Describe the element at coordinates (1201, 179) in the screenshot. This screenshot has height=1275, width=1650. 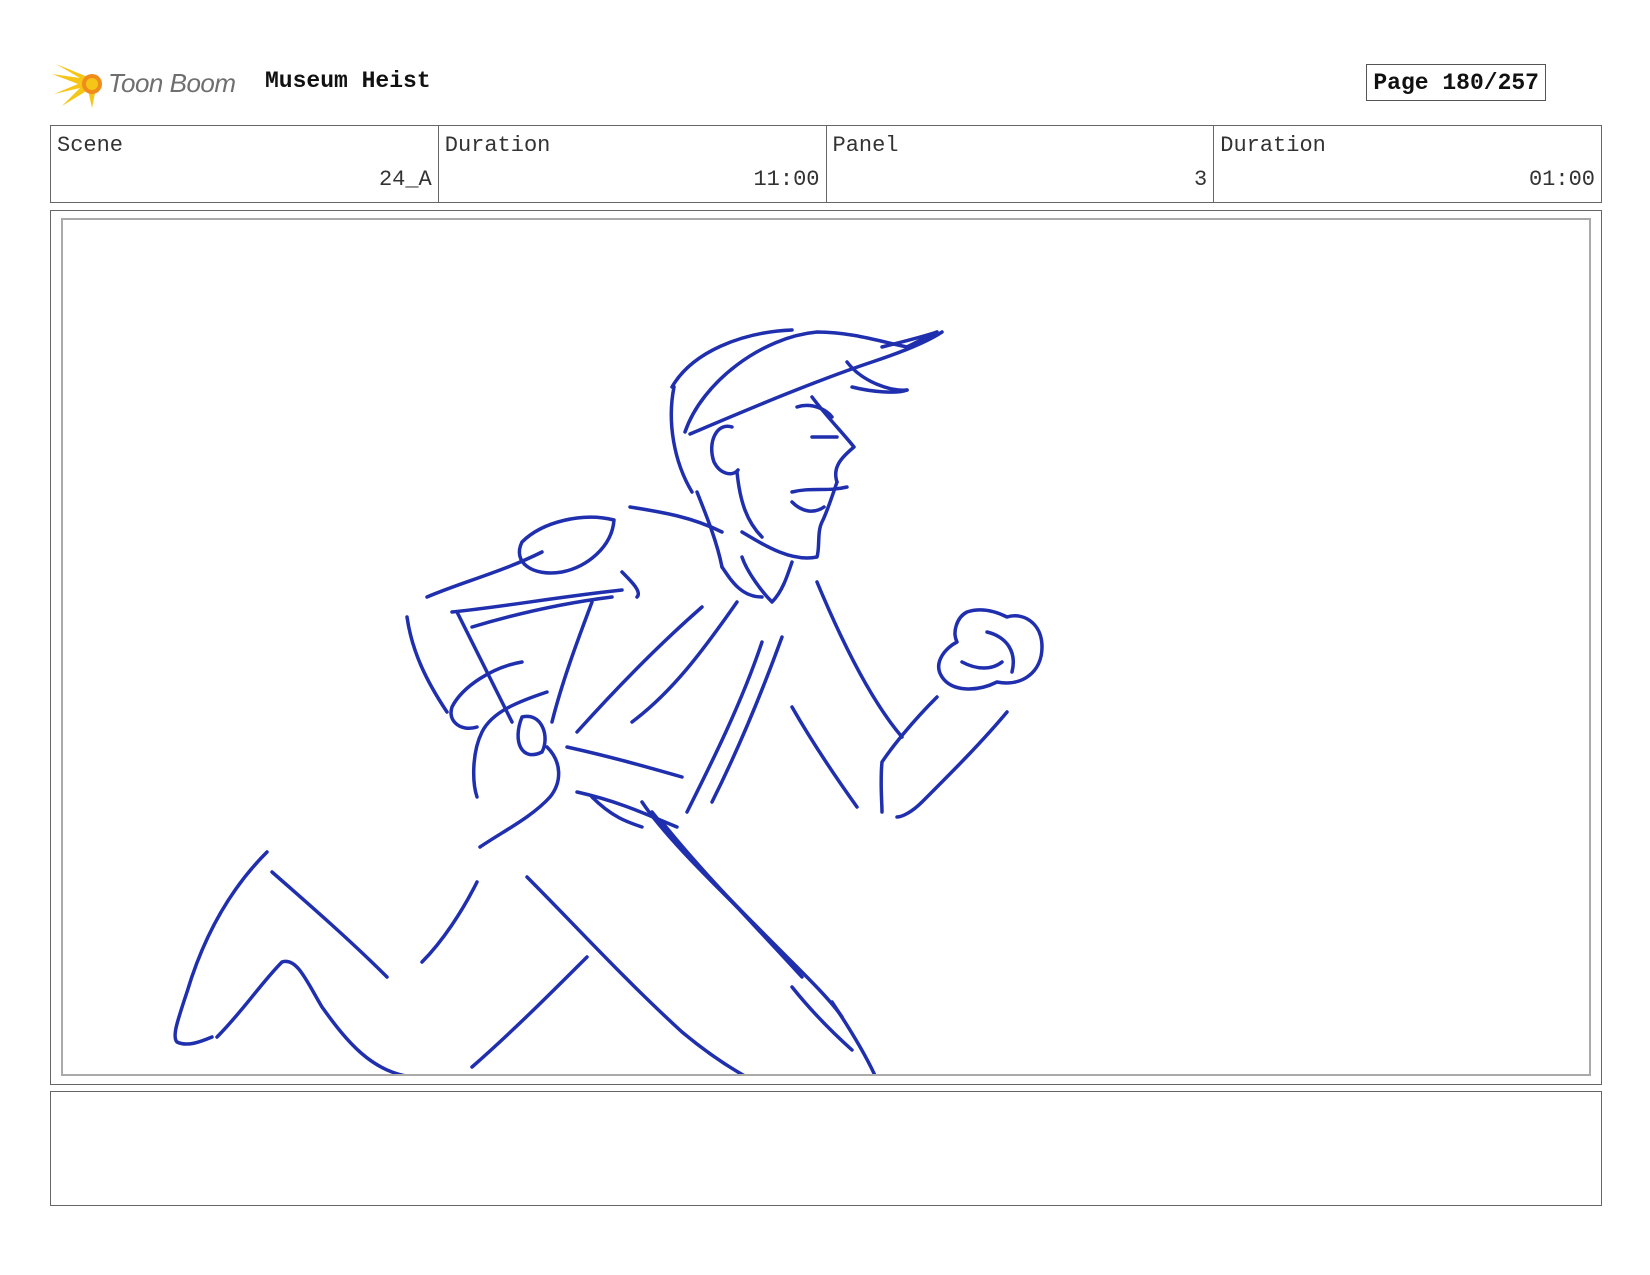
I see `panel-value: 3` at that location.